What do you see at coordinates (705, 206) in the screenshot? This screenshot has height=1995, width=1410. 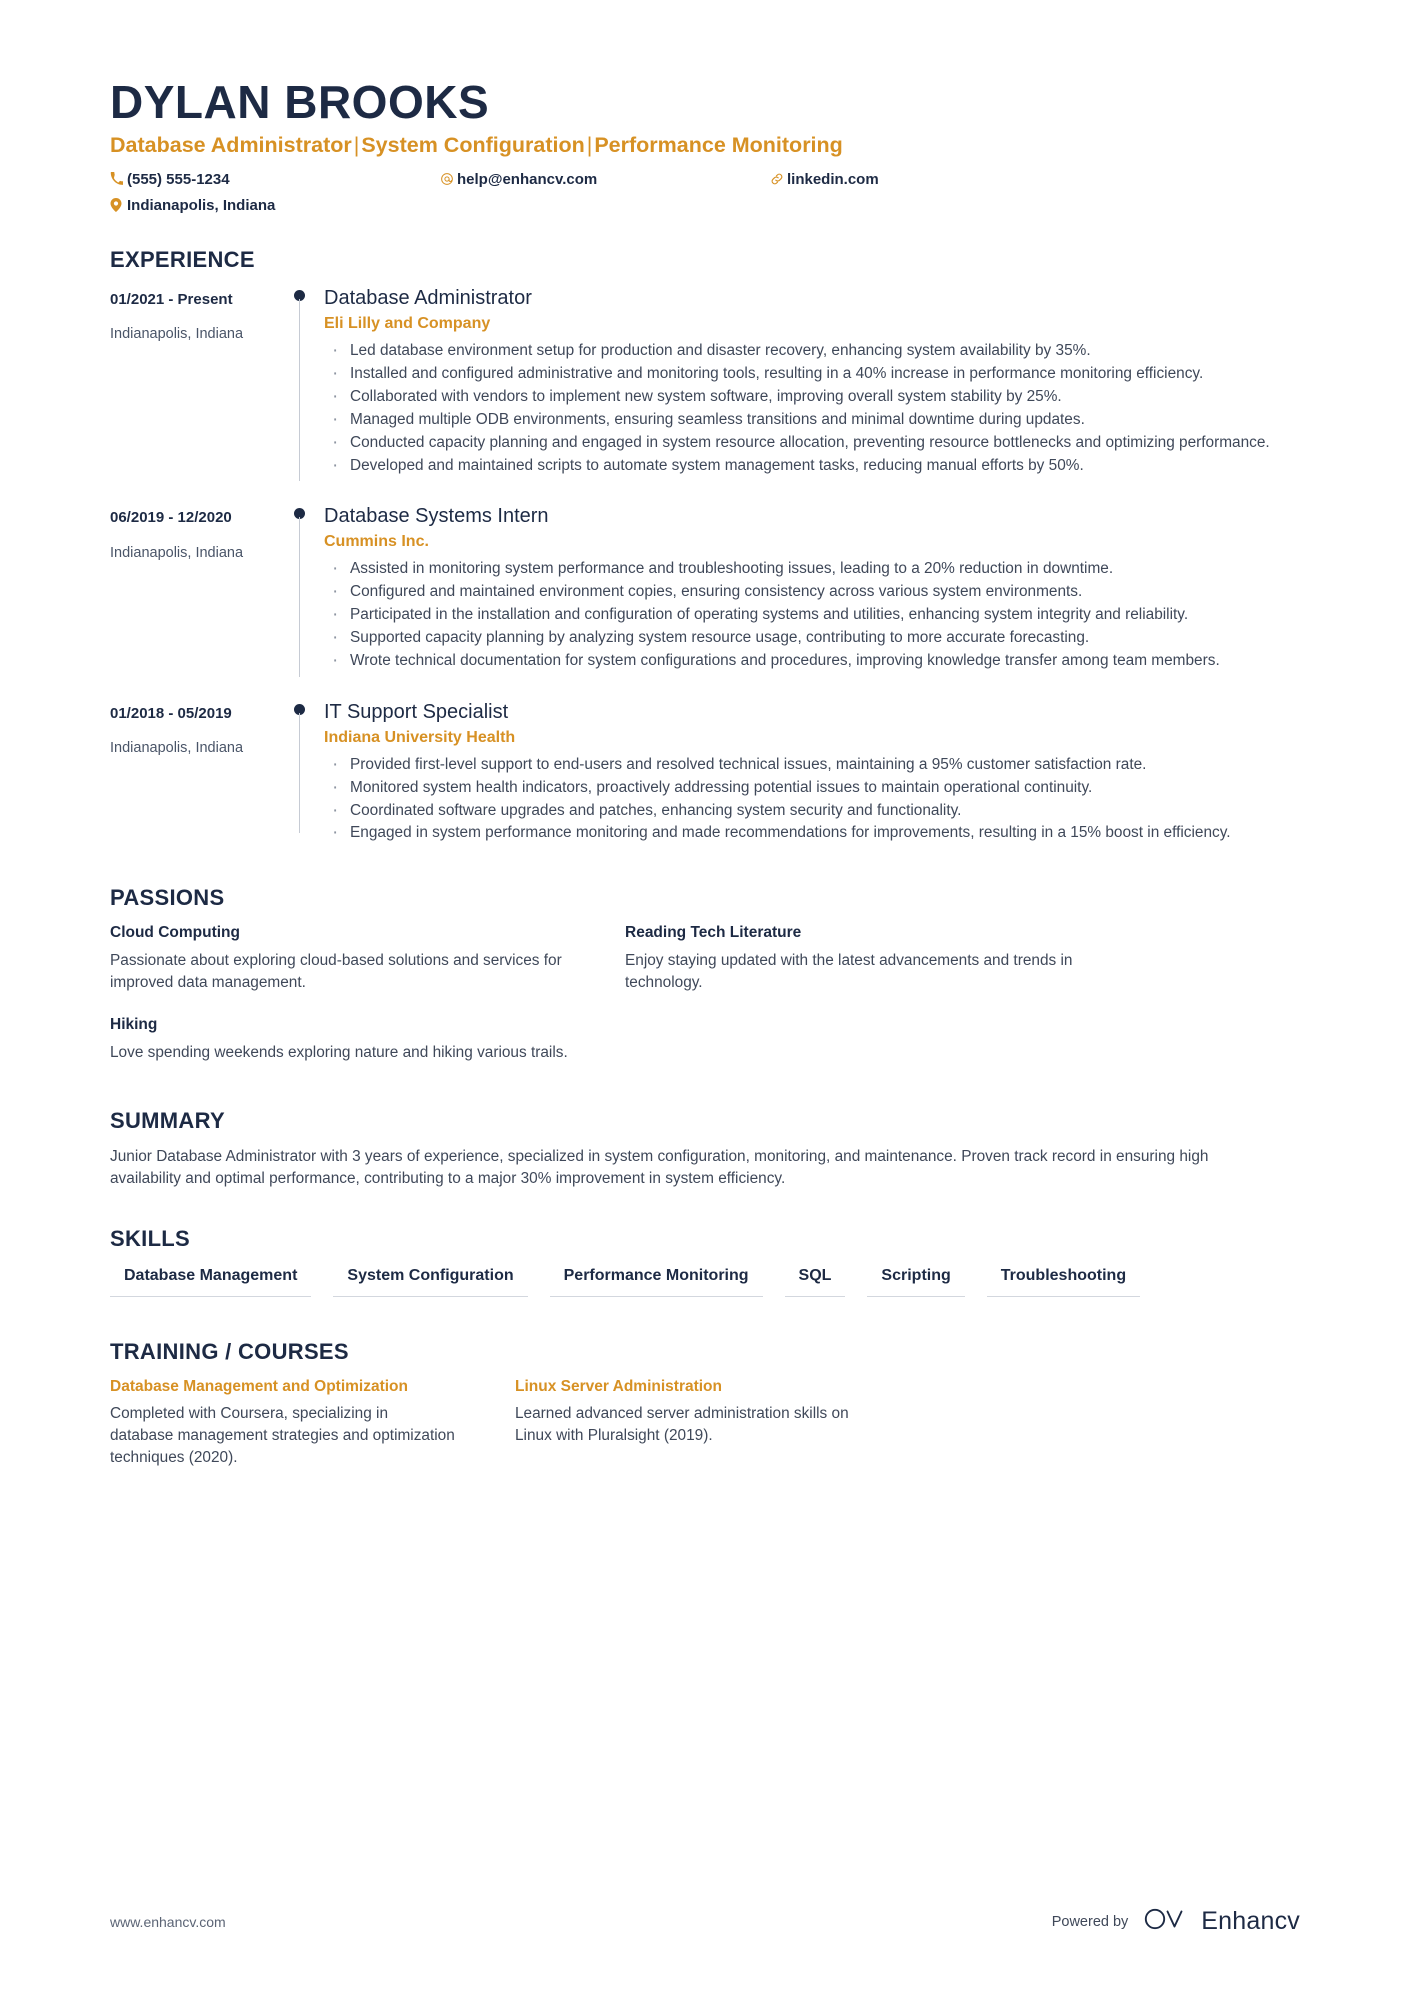 I see `contact-row-secondary: Indianapolis, Indiana` at bounding box center [705, 206].